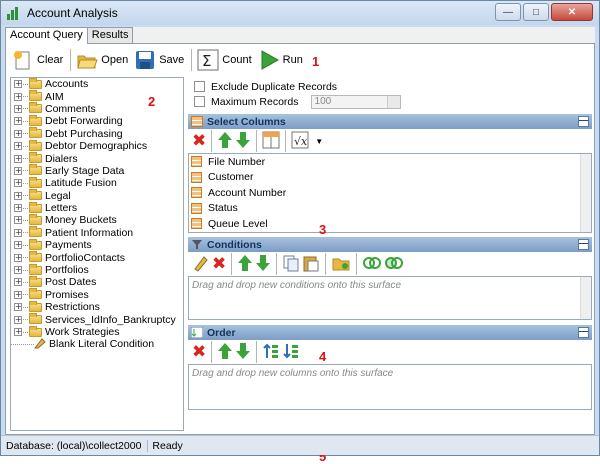  I want to click on tree-item: + Legal, so click(97, 195).